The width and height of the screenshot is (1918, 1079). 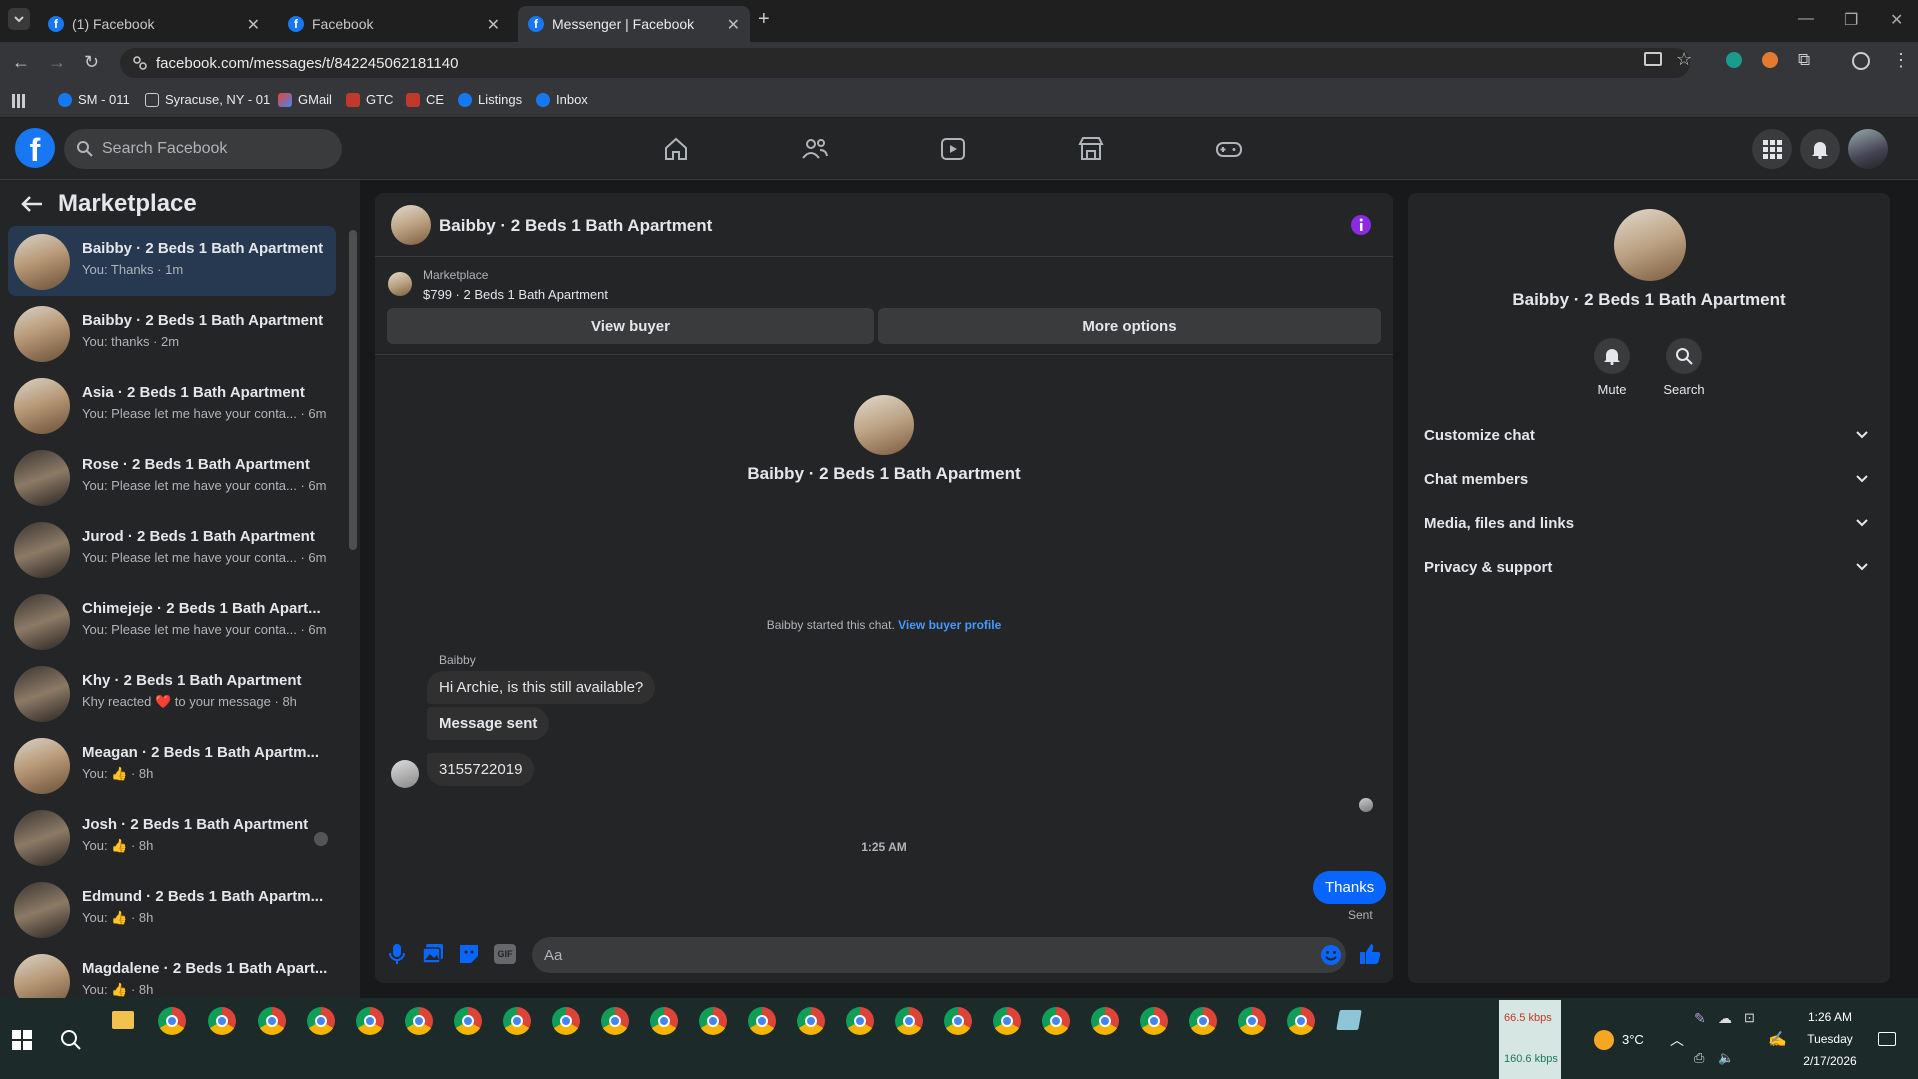 I want to click on privacy-support-section: Privacy & support, so click(x=1650, y=567).